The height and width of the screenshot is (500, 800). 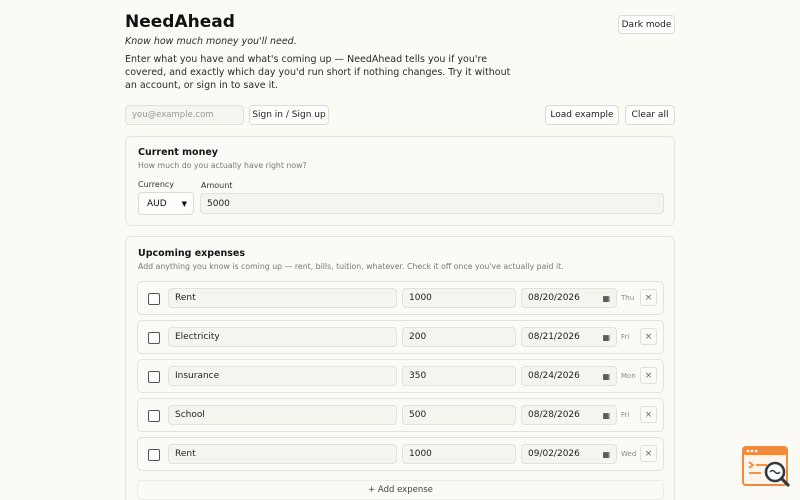 I want to click on expense-date: 08/21/2026, so click(x=554, y=337).